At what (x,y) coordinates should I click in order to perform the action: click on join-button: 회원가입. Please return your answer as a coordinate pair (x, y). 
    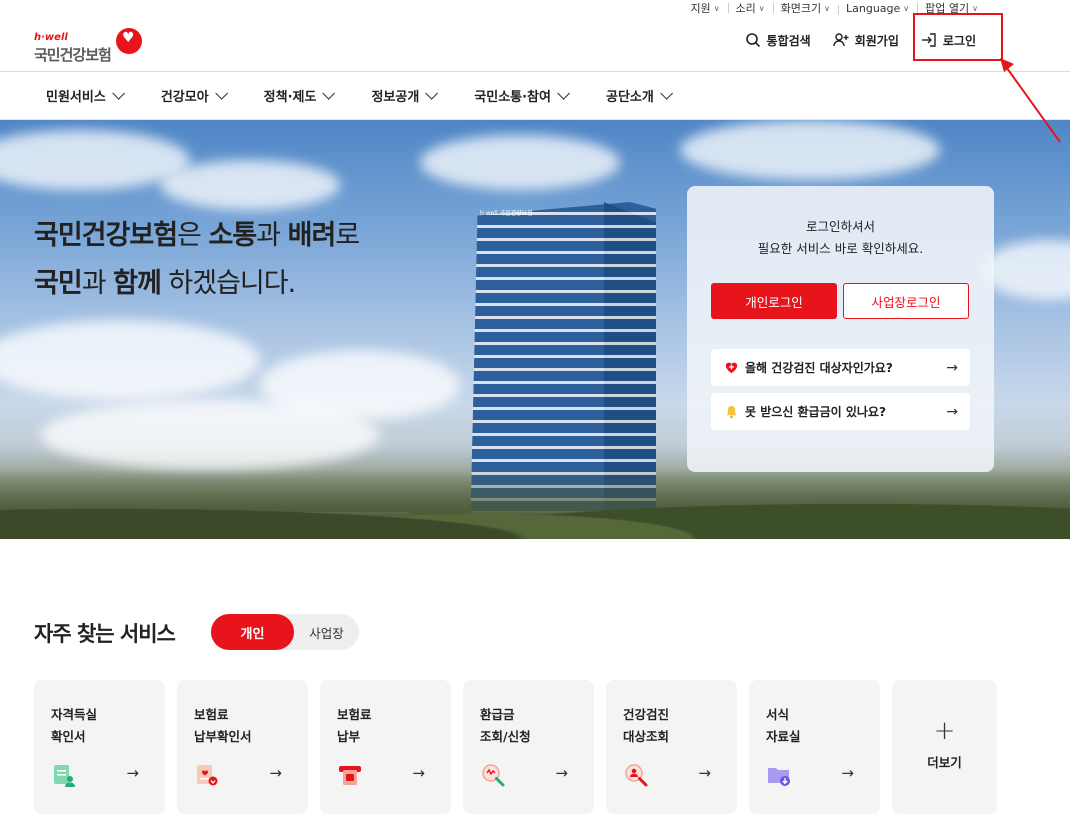
    Looking at the image, I should click on (866, 40).